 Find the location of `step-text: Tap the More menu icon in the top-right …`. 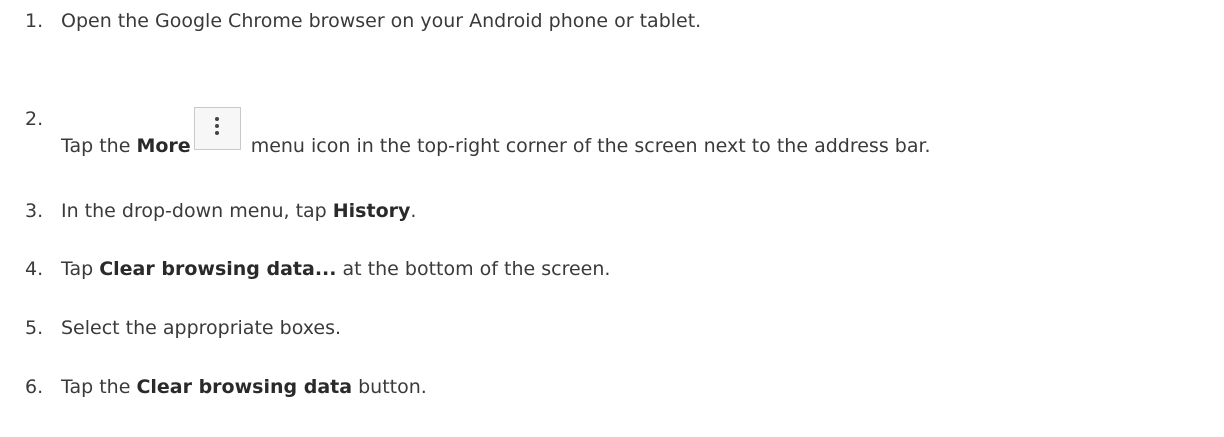

step-text: Tap the More menu icon in the top-right … is located at coordinates (621, 132).